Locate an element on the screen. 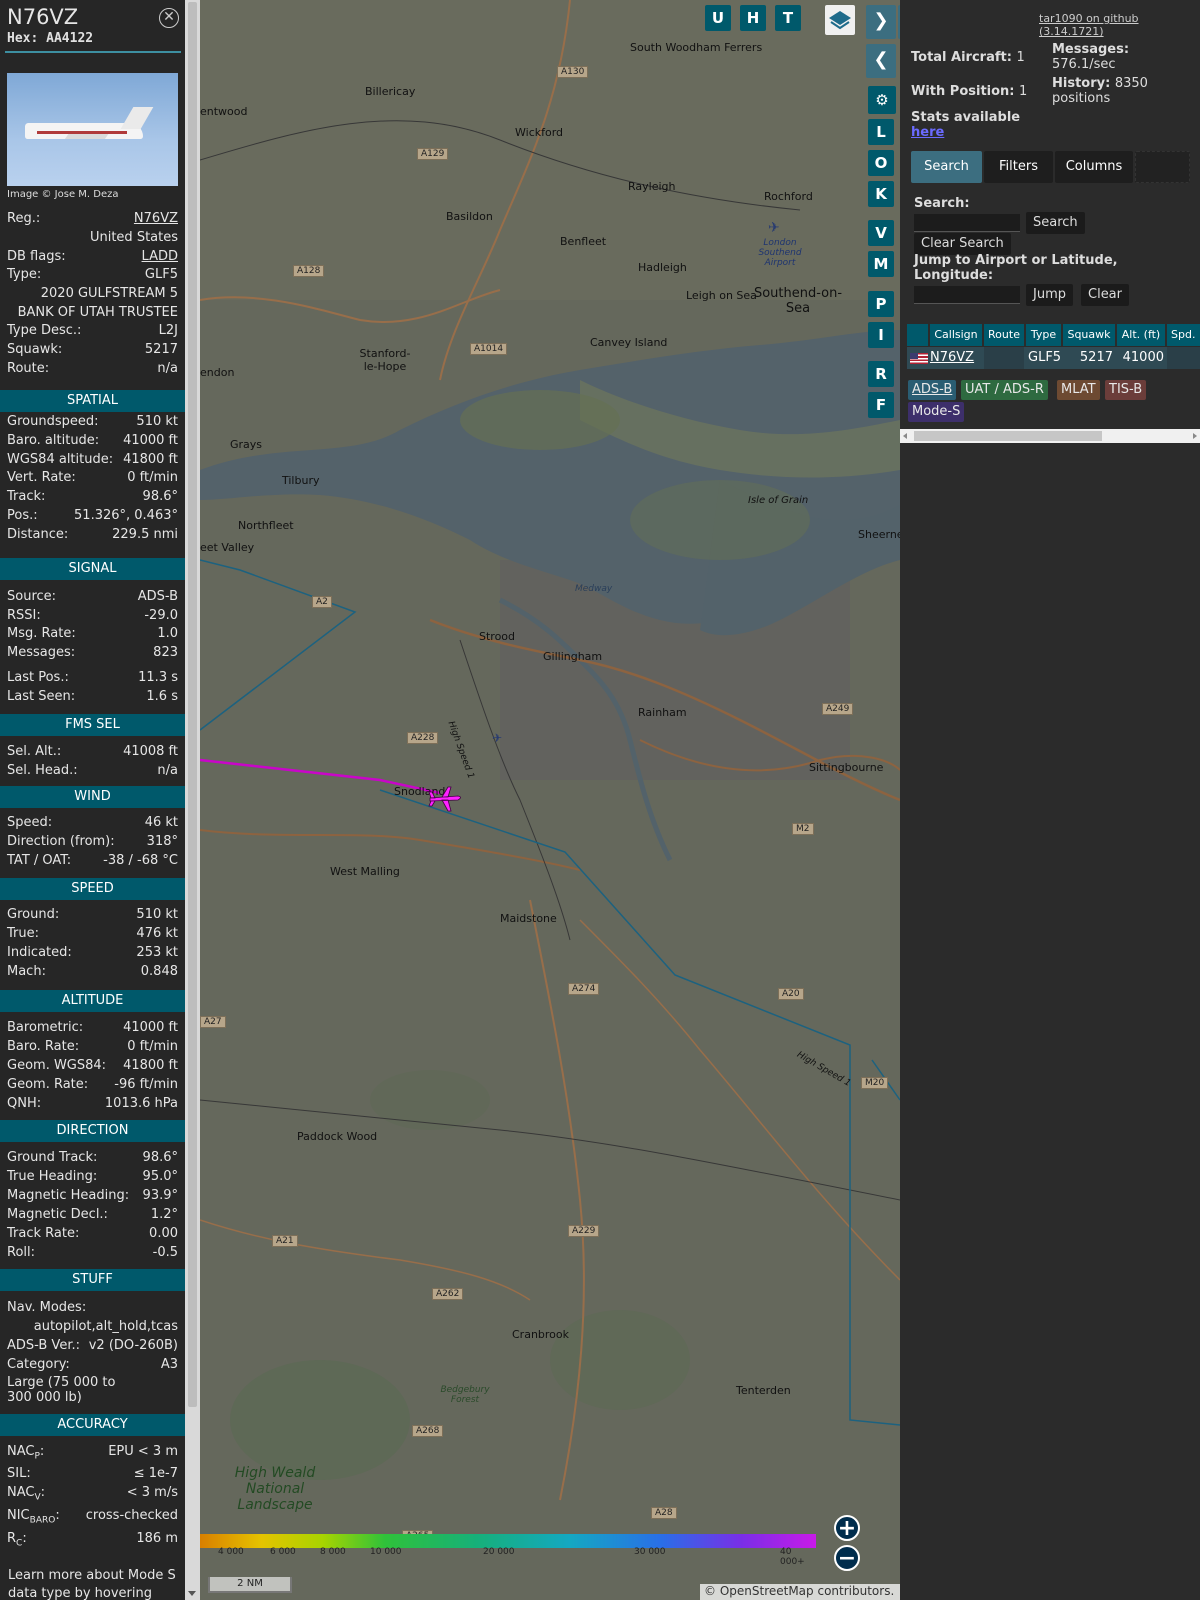 This screenshot has height=1600, width=1200. db-flags-link: LADD is located at coordinates (160, 256).